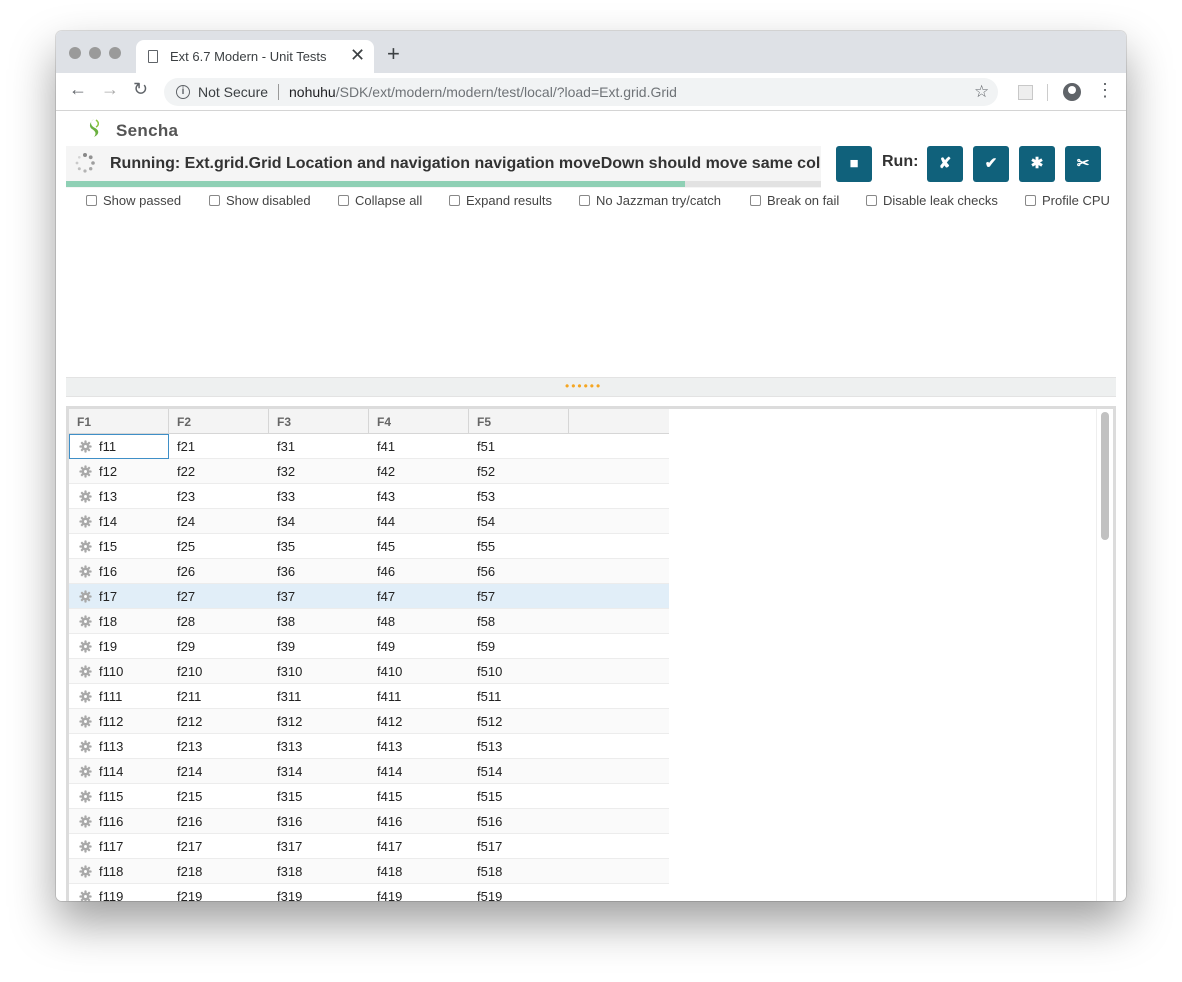 The image size is (1182, 982). Describe the element at coordinates (489, 671) in the screenshot. I see `grid-cell: f510` at that location.